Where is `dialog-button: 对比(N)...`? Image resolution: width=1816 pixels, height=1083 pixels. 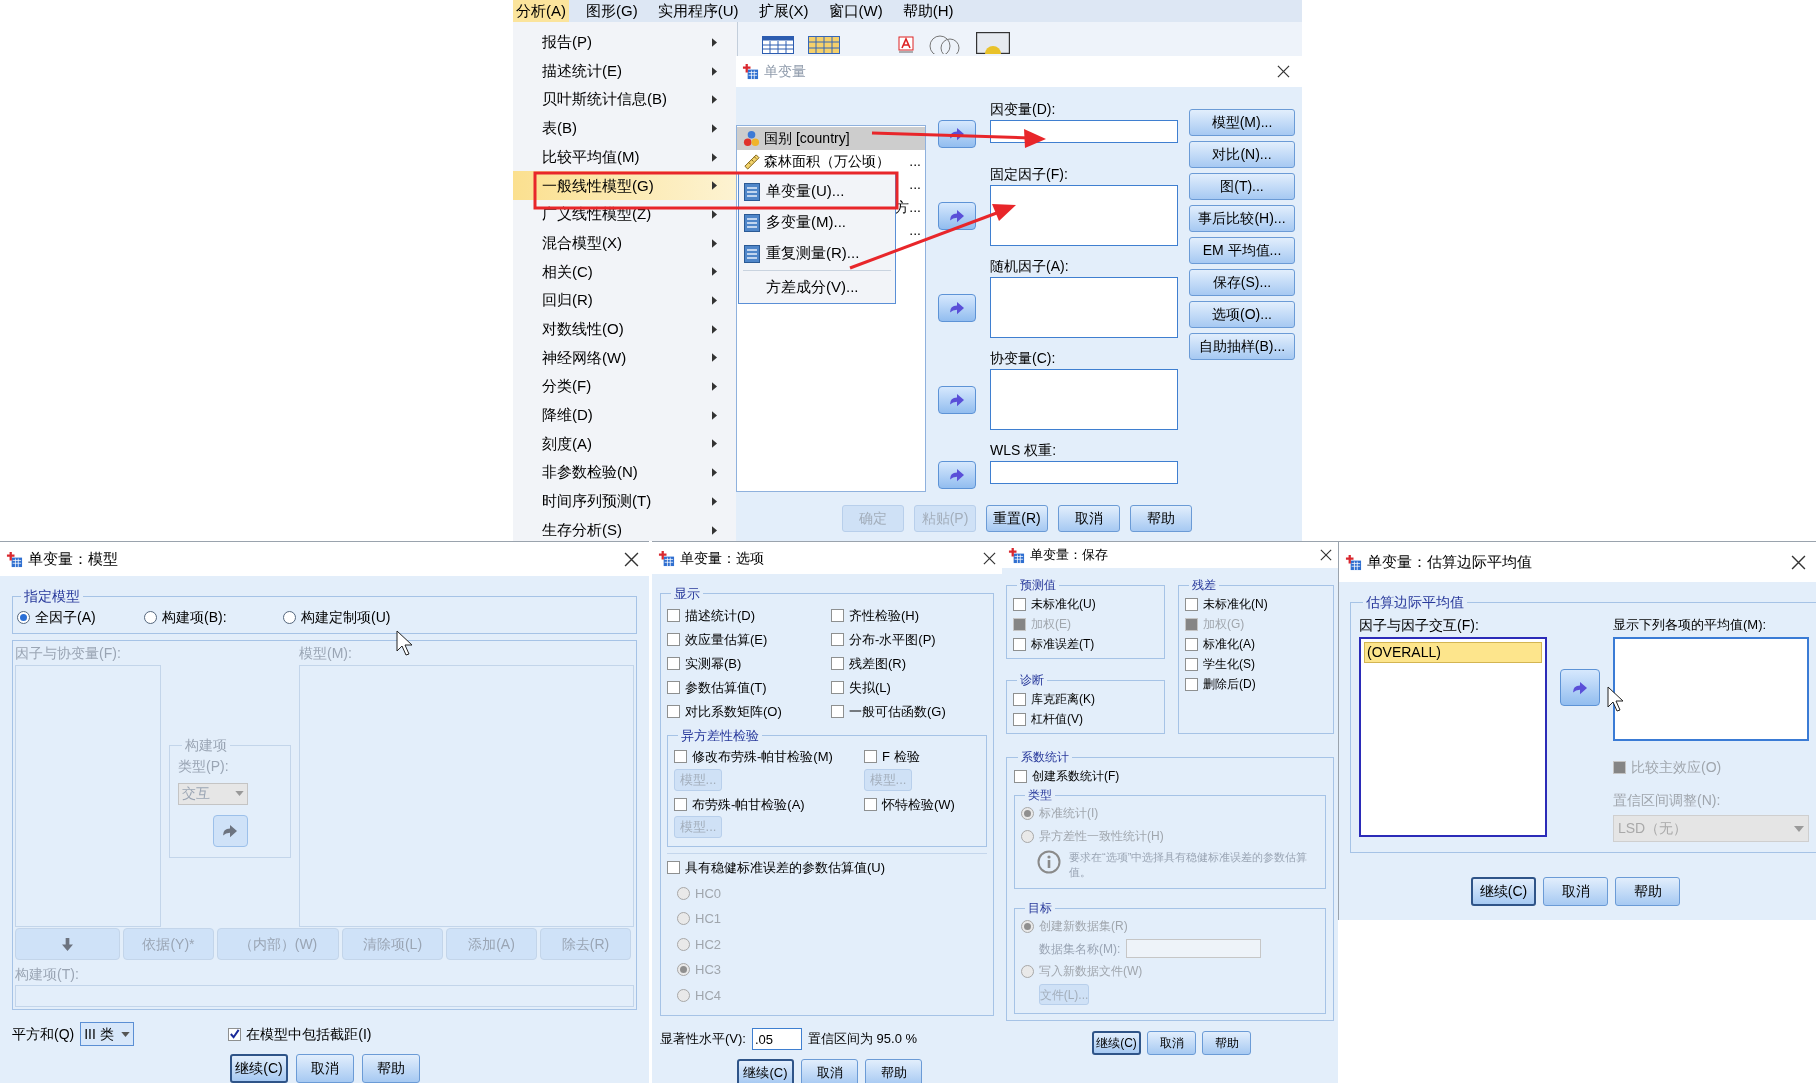 dialog-button: 对比(N)... is located at coordinates (1242, 154).